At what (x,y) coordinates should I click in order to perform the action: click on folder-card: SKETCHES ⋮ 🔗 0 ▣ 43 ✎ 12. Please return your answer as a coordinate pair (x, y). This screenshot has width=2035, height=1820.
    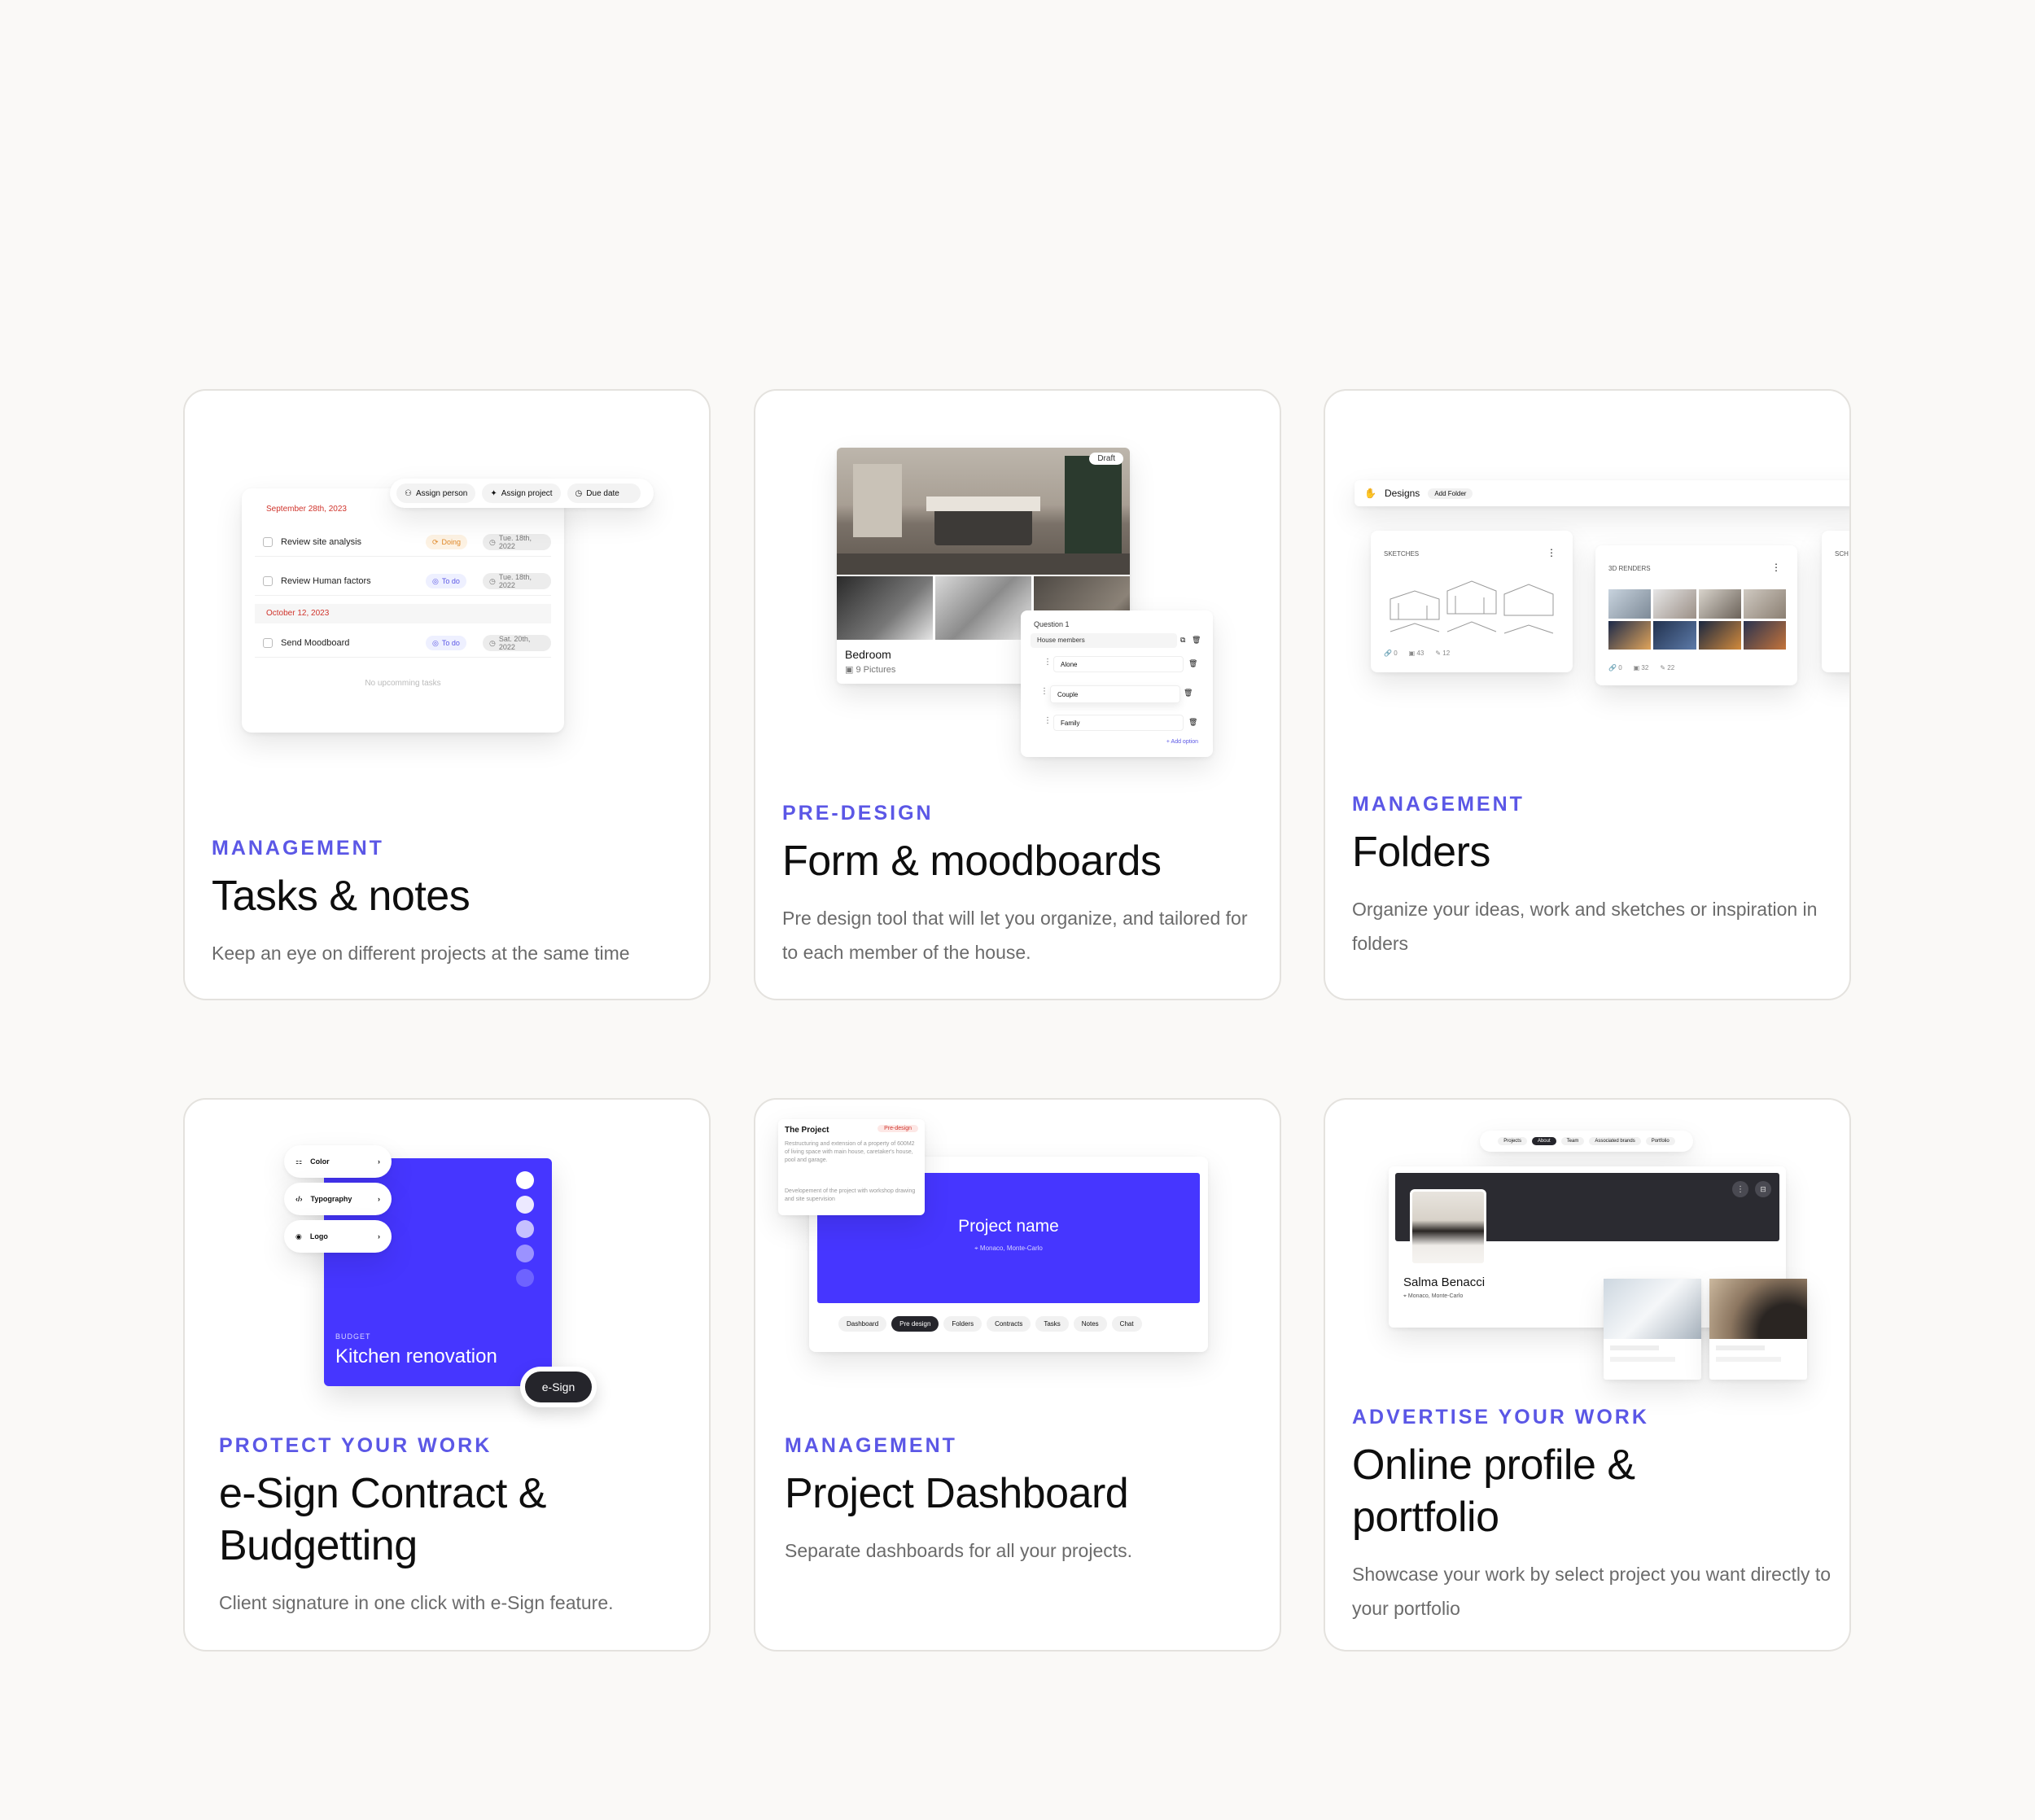
    Looking at the image, I should click on (1472, 602).